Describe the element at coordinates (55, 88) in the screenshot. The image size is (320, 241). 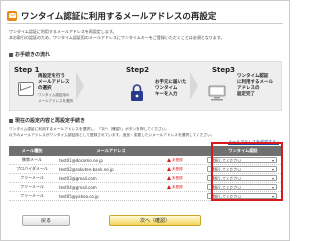
I see `step-1-desc: 再設定を行う メールアドレス の選択 ワンタイム認証用の メールアドレスを選択` at that location.